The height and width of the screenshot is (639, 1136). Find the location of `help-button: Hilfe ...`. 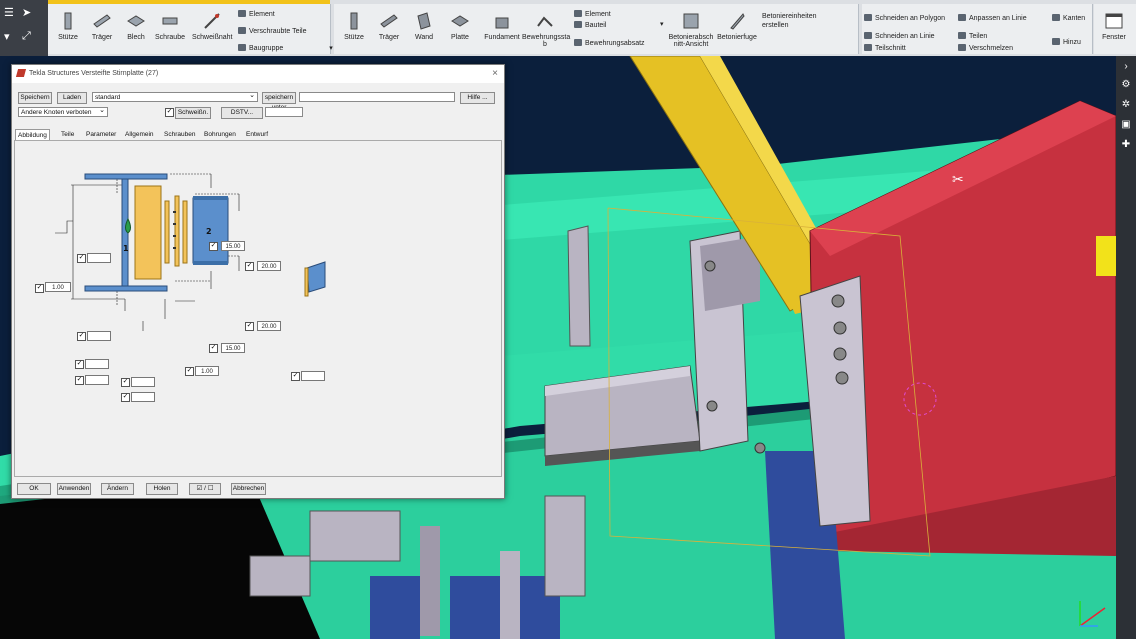

help-button: Hilfe ... is located at coordinates (477, 98).